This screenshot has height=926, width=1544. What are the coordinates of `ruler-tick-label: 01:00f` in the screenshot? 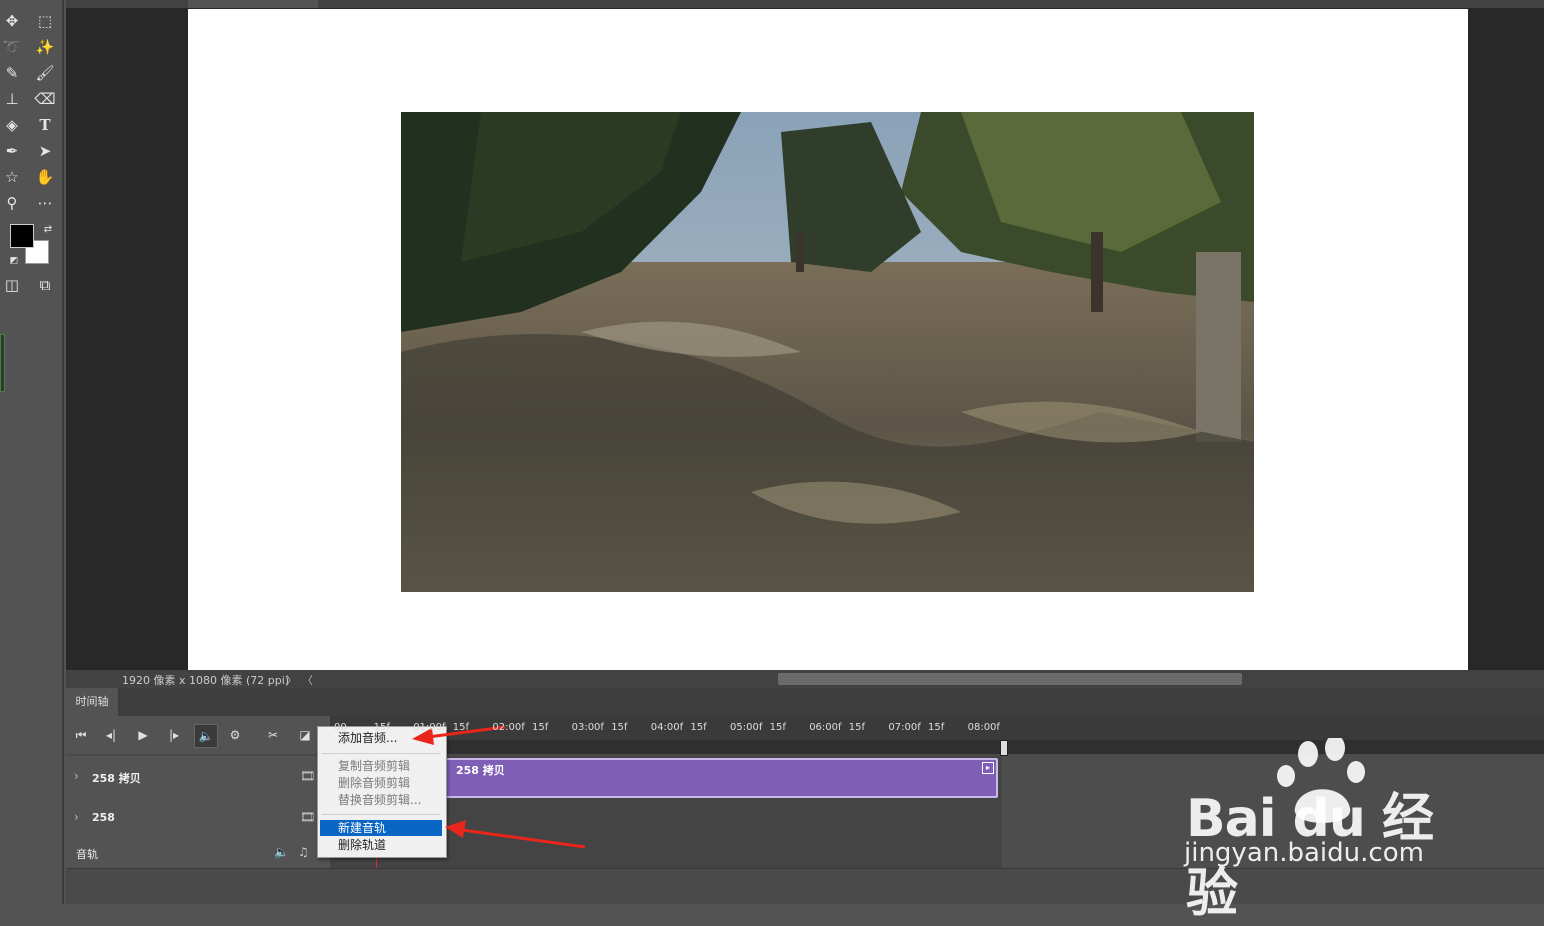 It's located at (429, 727).